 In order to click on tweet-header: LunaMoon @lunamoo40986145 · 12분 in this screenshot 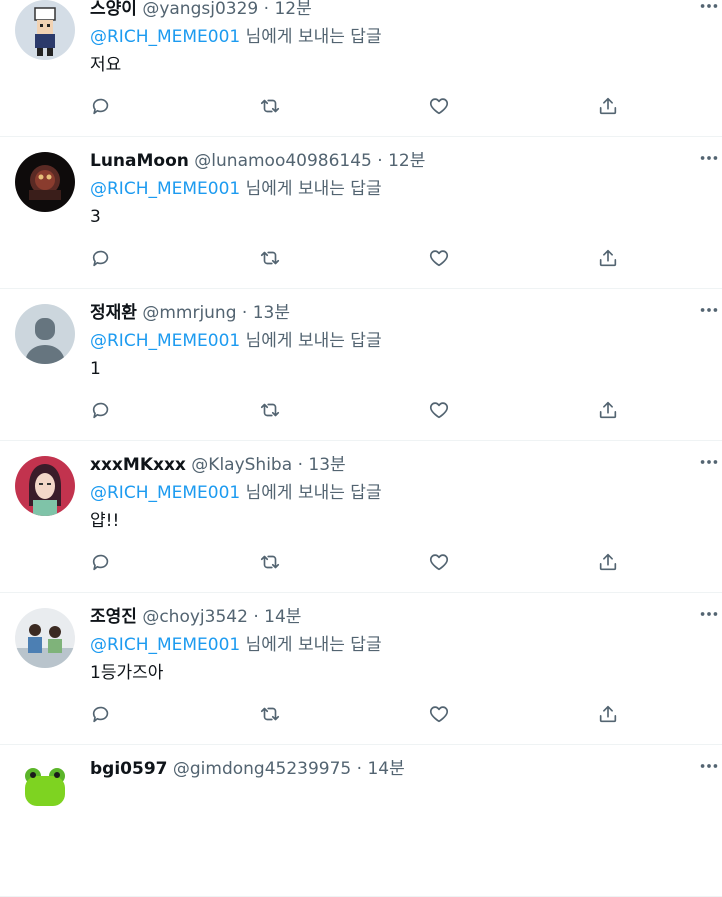, I will do `click(257, 161)`.